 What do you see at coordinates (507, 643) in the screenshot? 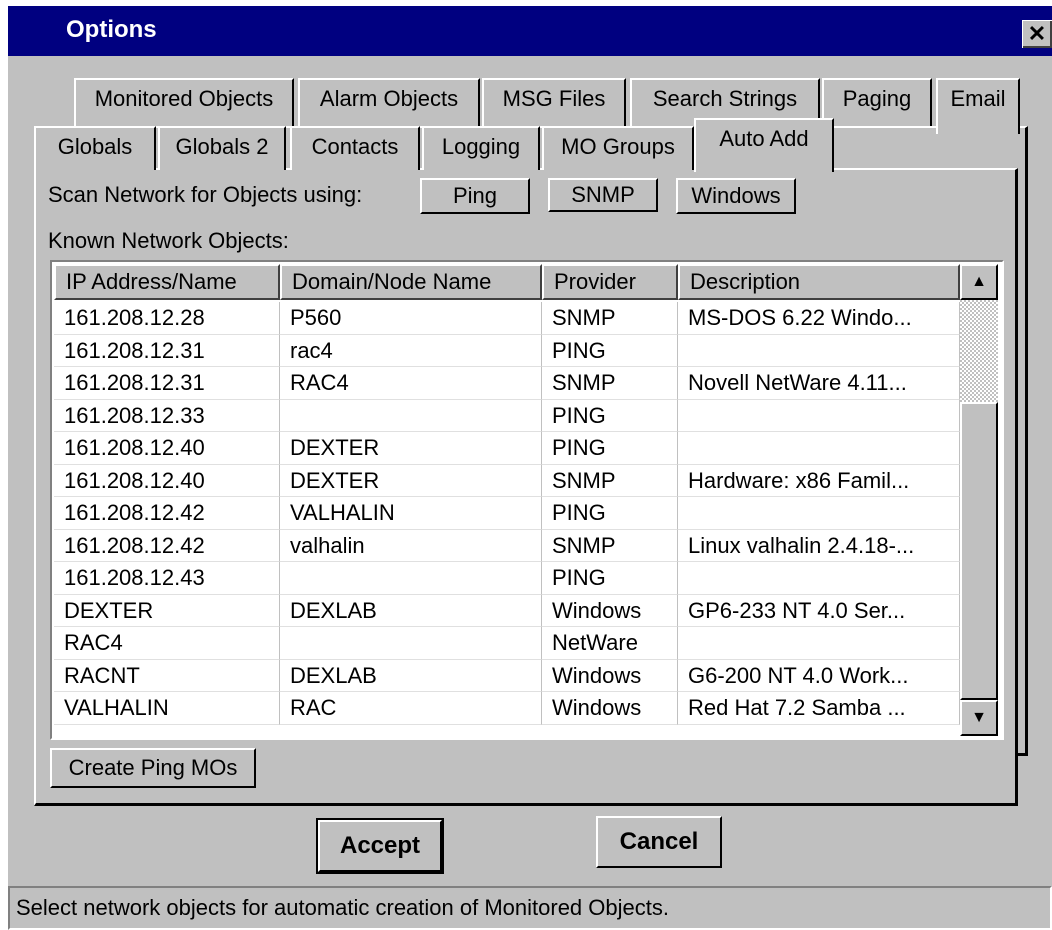
I see `table-row: RAC4 NetWare` at bounding box center [507, 643].